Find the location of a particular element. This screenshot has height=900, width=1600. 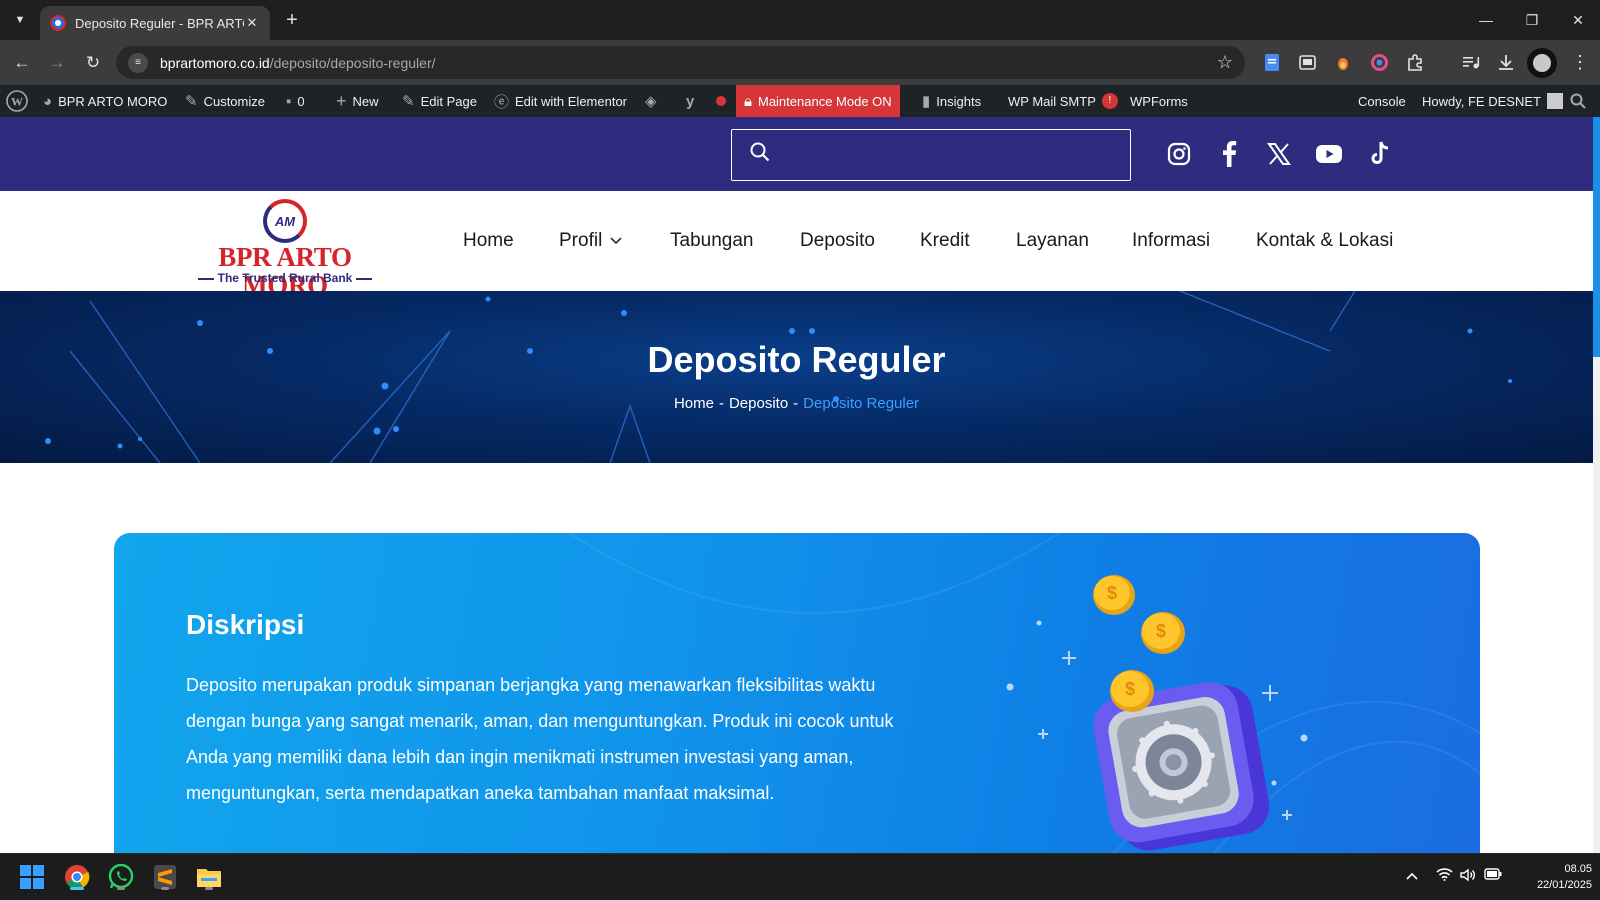

ab-wp-mail-smtp-label: WP Mail SMTP is located at coordinates (1052, 101).